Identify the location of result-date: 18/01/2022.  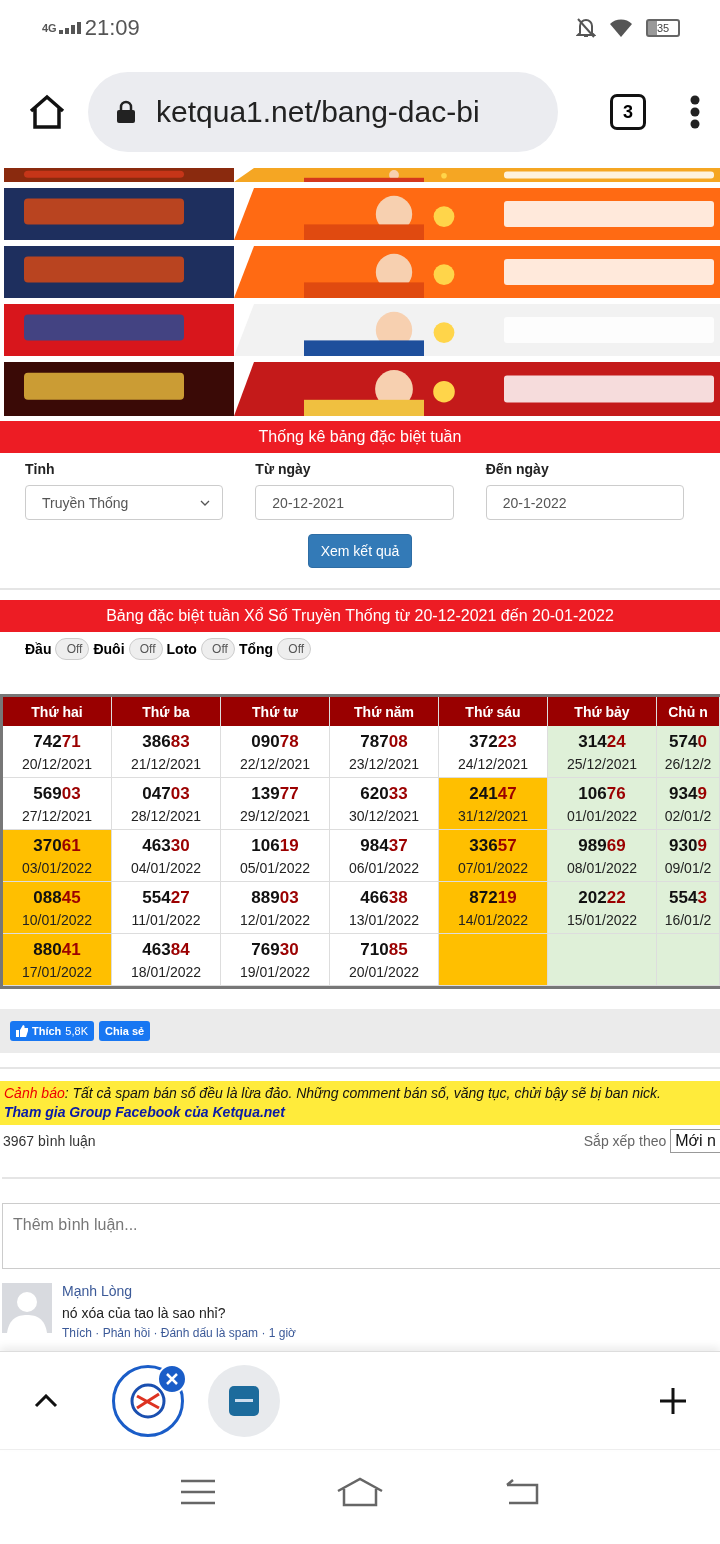
(166, 971).